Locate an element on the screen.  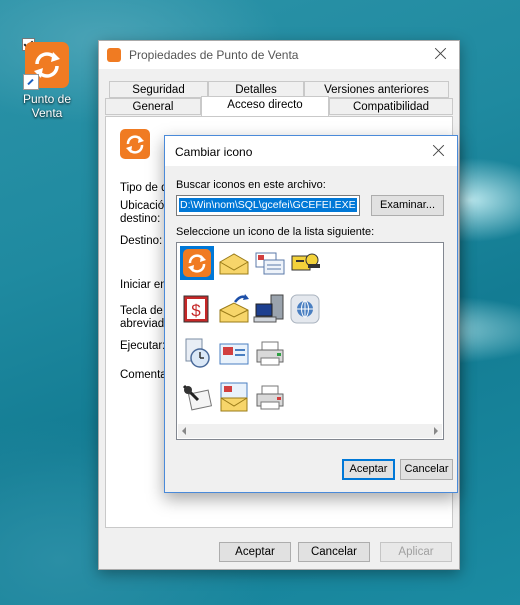
dialog-ok-button: Aceptar is located at coordinates (368, 469).